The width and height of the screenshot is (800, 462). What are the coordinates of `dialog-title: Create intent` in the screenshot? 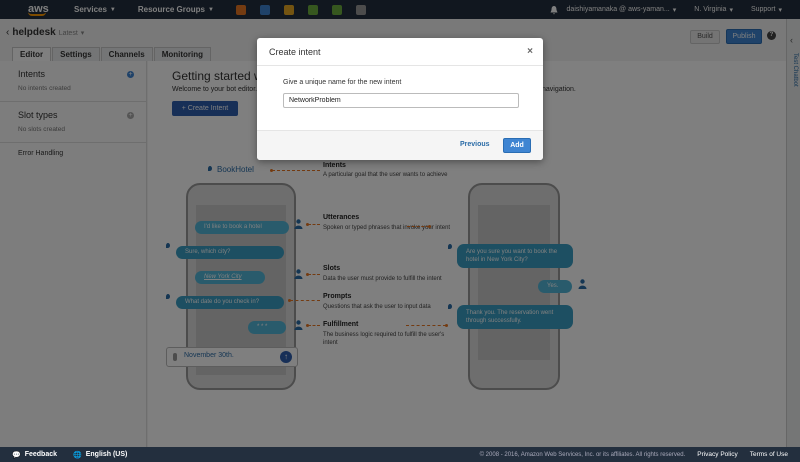 It's located at (295, 52).